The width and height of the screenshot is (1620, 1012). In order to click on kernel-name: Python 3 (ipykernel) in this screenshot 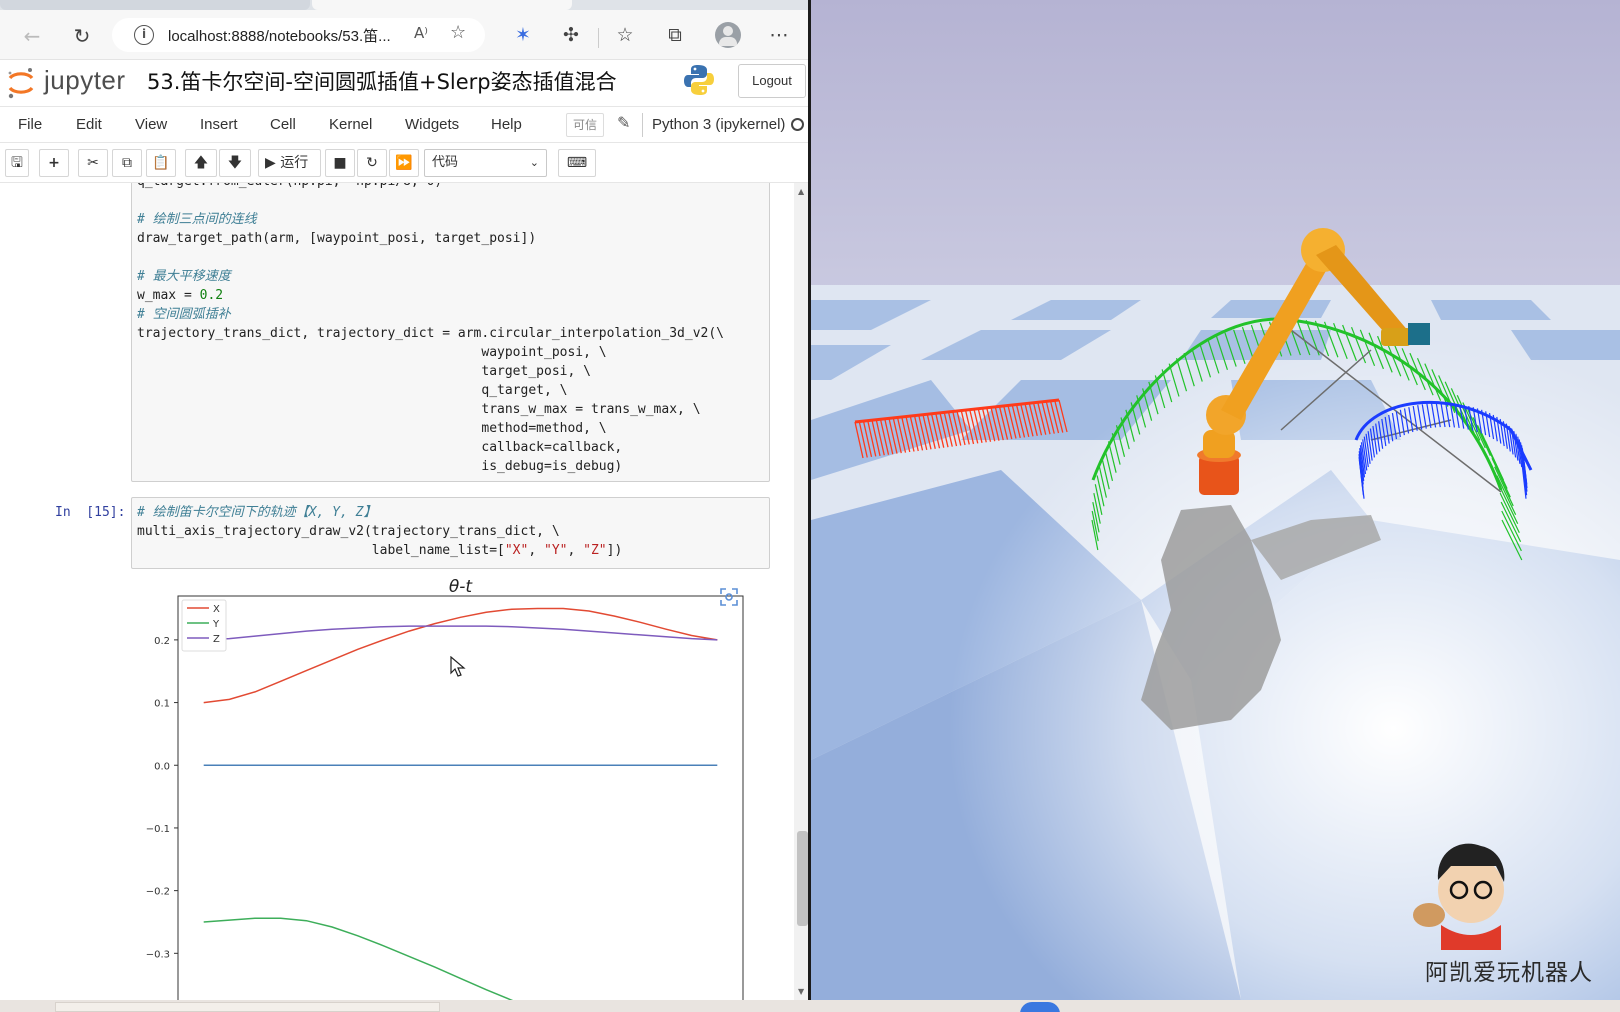, I will do `click(718, 124)`.